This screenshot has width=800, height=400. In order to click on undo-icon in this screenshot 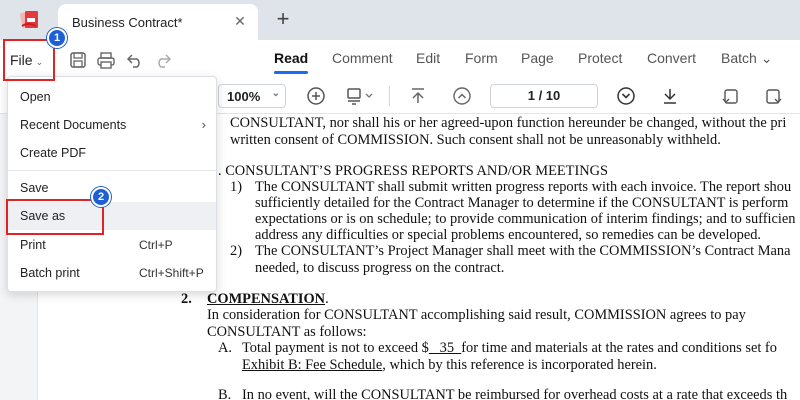, I will do `click(135, 60)`.